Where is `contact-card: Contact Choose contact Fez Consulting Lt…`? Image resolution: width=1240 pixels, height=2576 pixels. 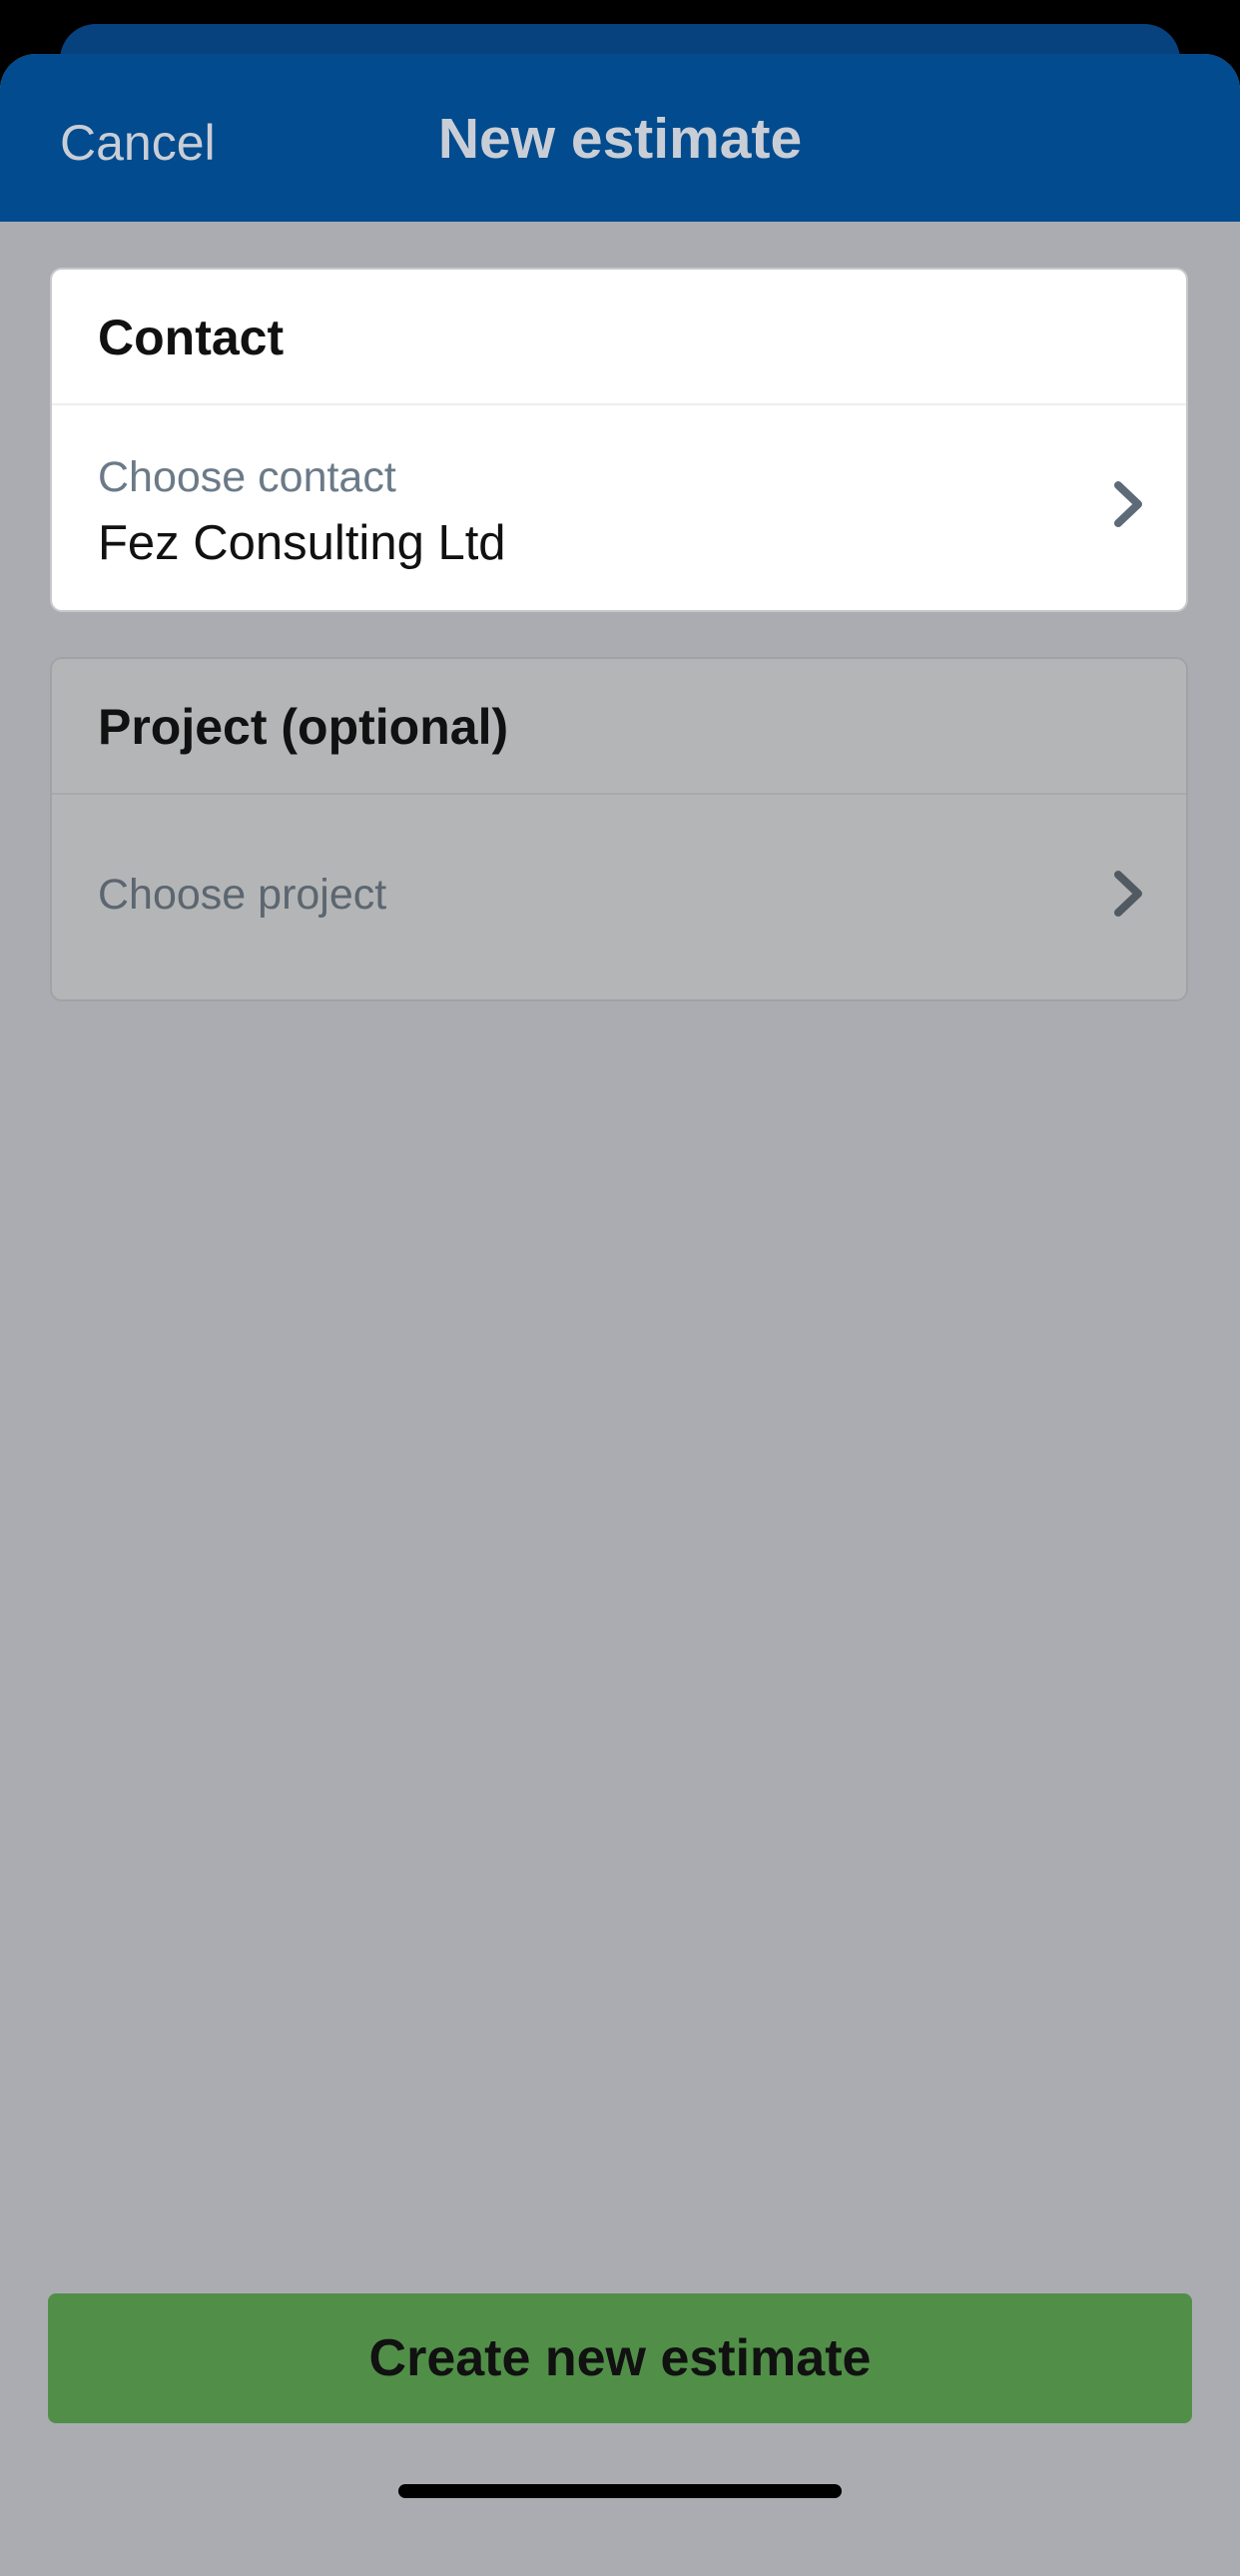 contact-card: Contact Choose contact Fez Consulting Lt… is located at coordinates (619, 440).